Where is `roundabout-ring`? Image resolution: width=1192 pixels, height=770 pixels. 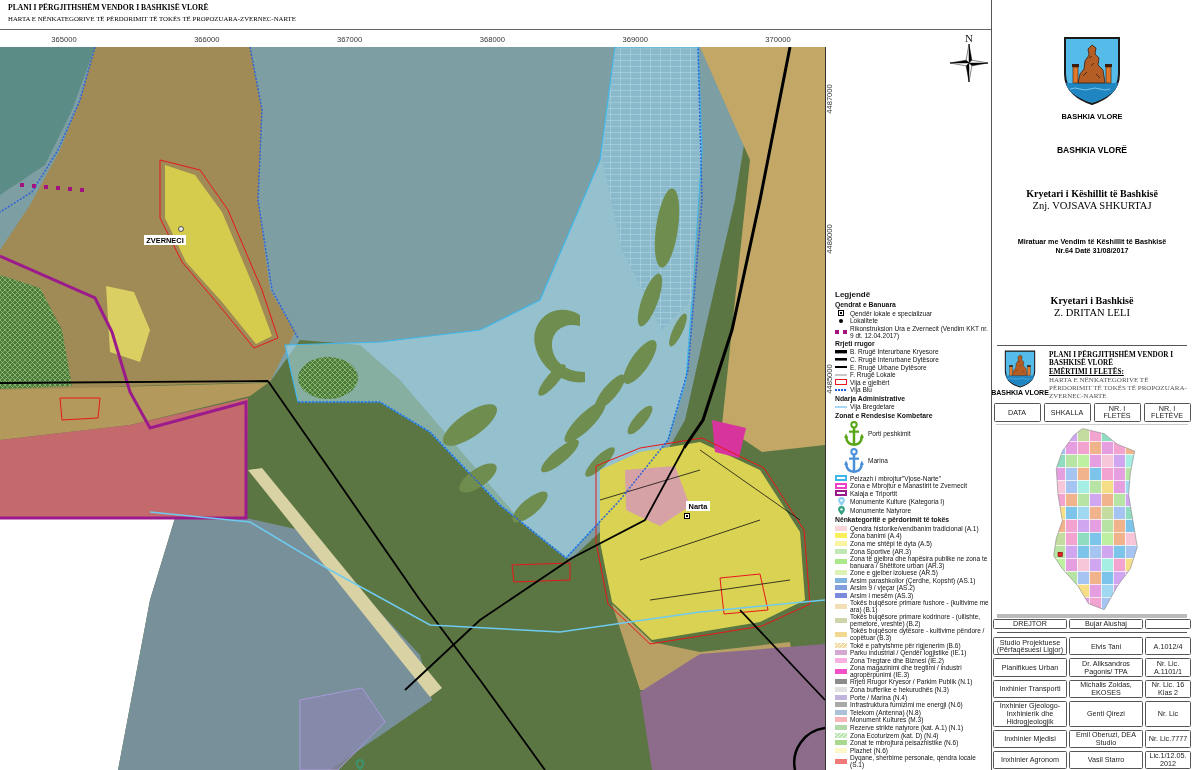
roundabout-ring is located at coordinates (809, 748).